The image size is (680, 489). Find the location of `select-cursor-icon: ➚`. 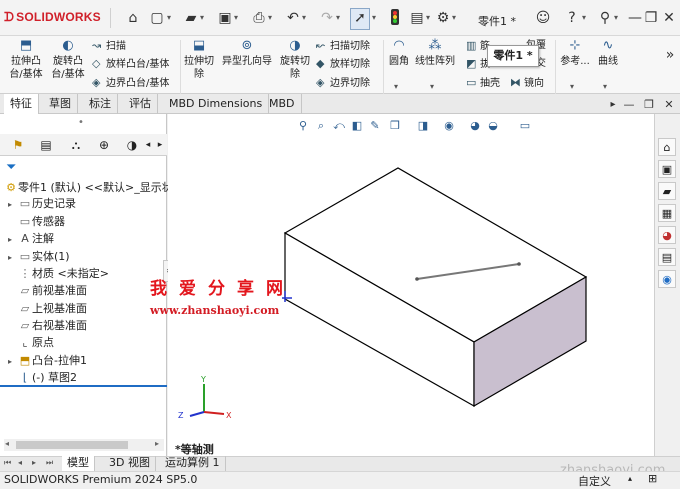

select-cursor-icon: ➚ is located at coordinates (360, 19).